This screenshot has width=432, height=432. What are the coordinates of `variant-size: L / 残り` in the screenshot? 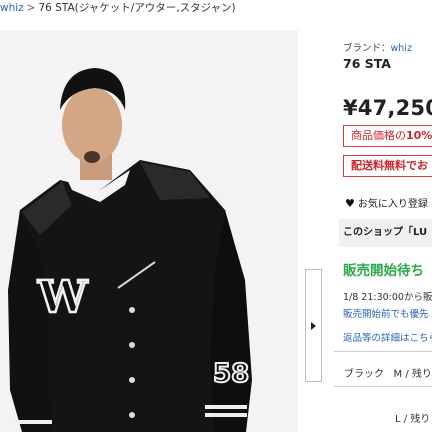 It's located at (413, 419).